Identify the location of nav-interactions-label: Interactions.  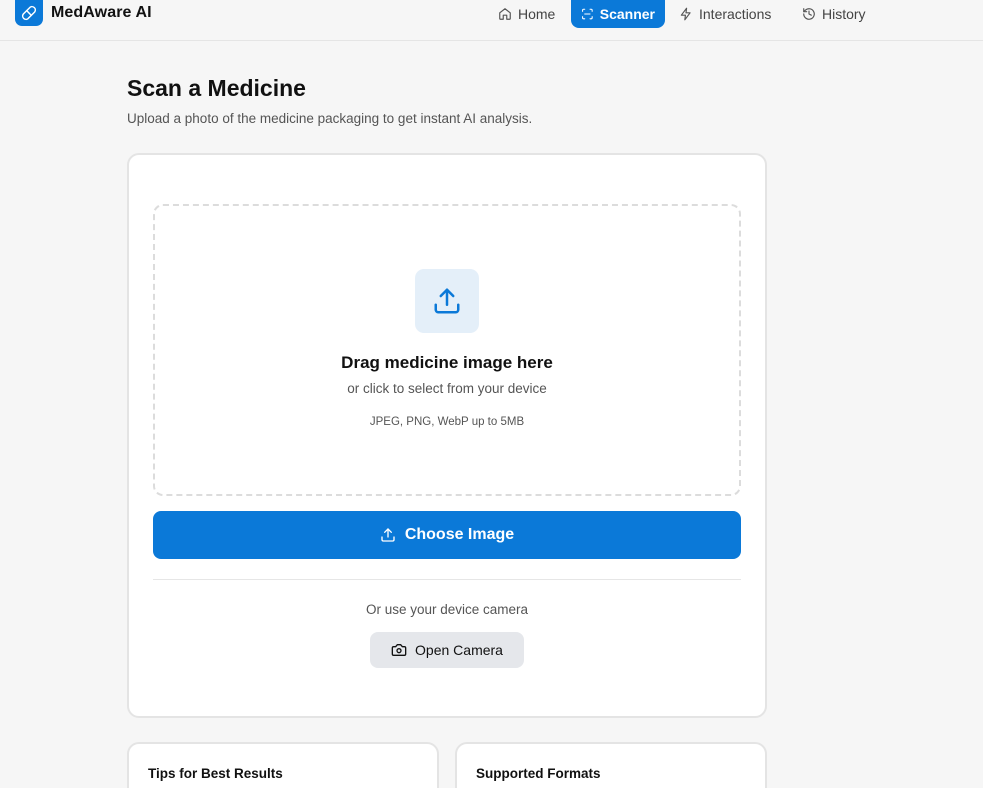
(735, 14).